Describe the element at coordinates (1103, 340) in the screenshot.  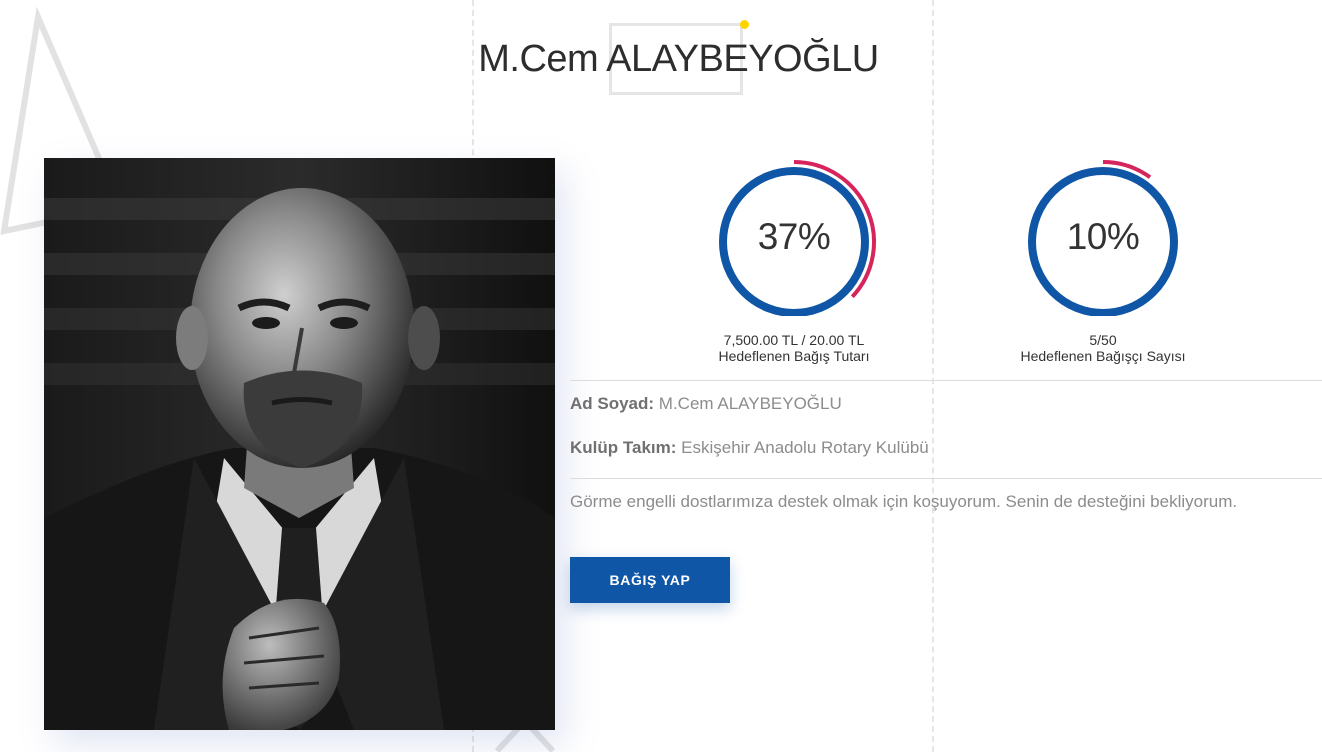
I see `donor-count-text: 5/50` at that location.